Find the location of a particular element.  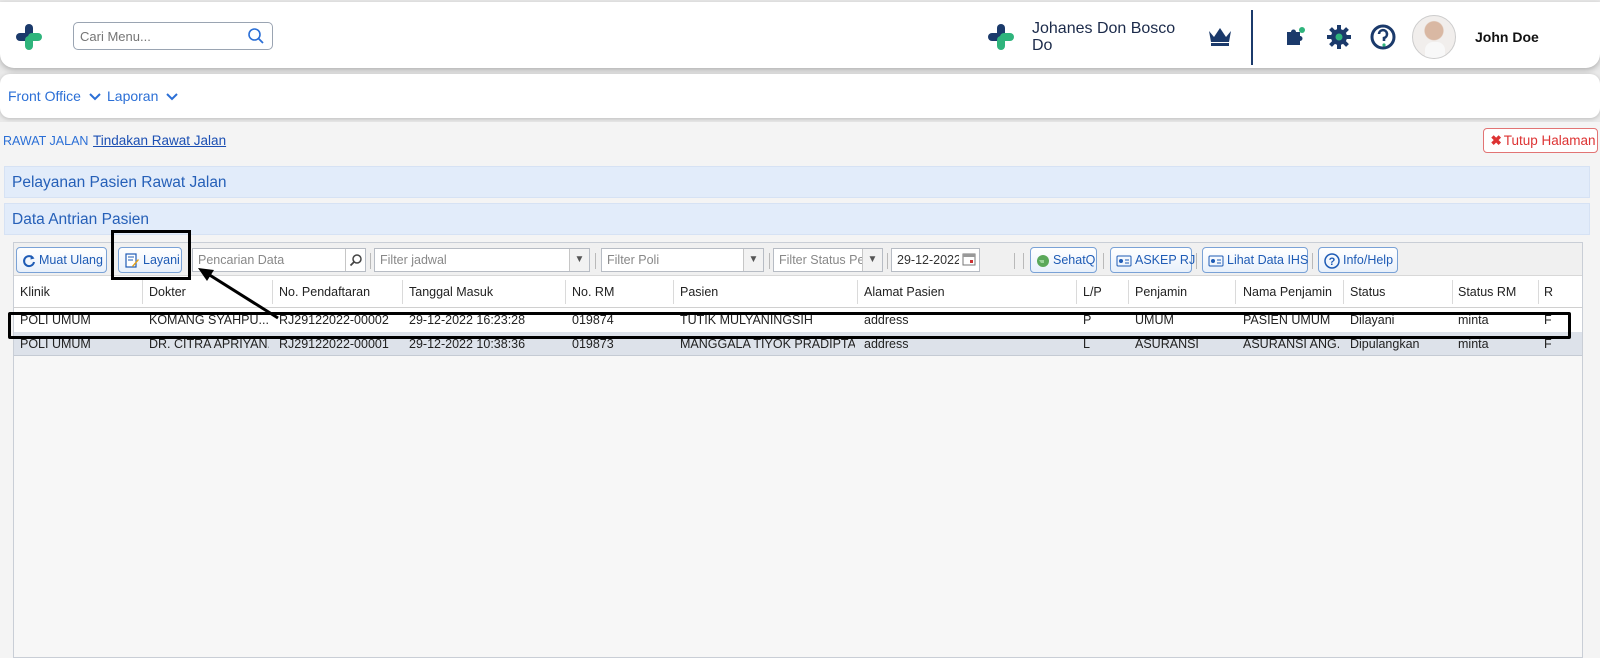

service-panel-title: Pelayanan Pasien Rawat Jalan is located at coordinates (119, 182).